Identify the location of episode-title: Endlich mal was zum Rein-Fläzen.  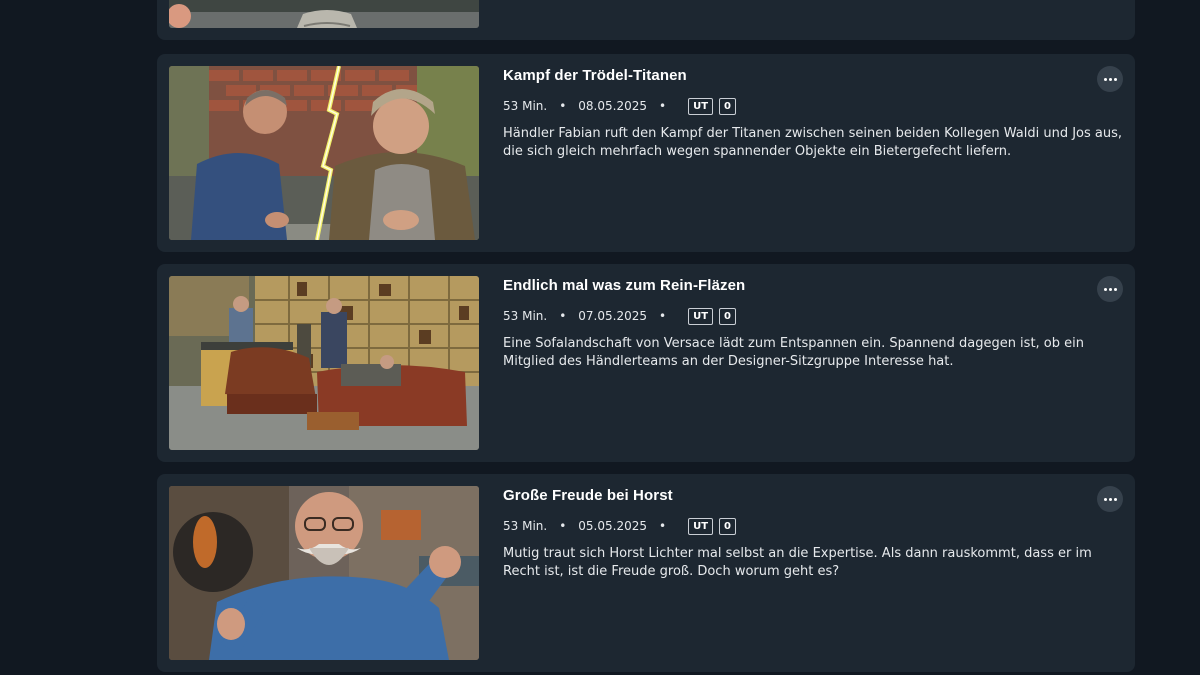
(624, 285).